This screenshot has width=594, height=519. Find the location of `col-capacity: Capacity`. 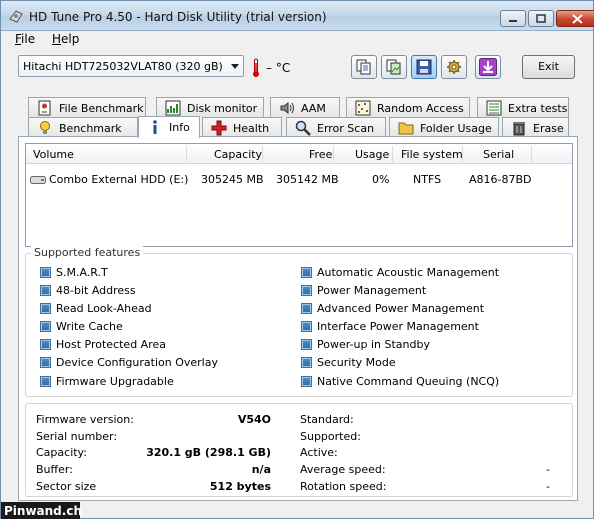

col-capacity: Capacity is located at coordinates (238, 154).